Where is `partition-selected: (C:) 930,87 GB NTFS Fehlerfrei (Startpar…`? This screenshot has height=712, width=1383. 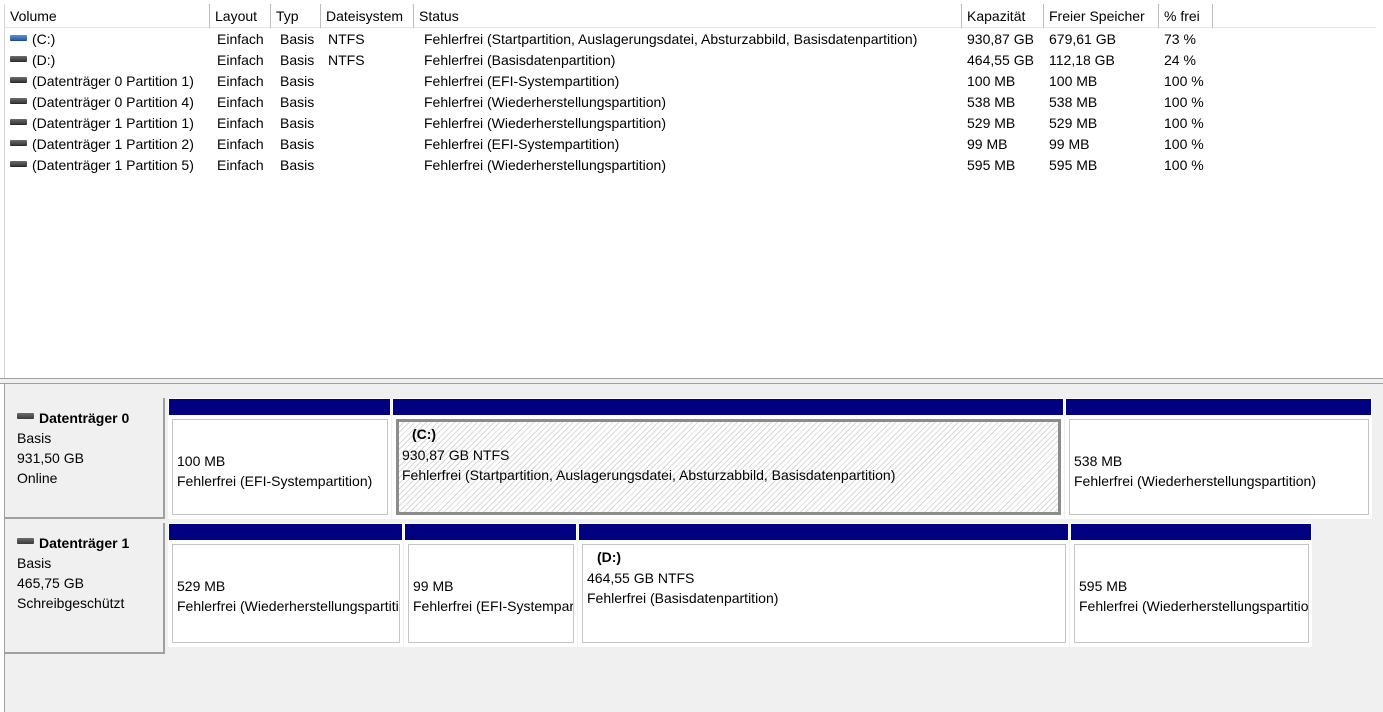
partition-selected: (C:) 930,87 GB NTFS Fehlerfrei (Startpar… is located at coordinates (728, 458).